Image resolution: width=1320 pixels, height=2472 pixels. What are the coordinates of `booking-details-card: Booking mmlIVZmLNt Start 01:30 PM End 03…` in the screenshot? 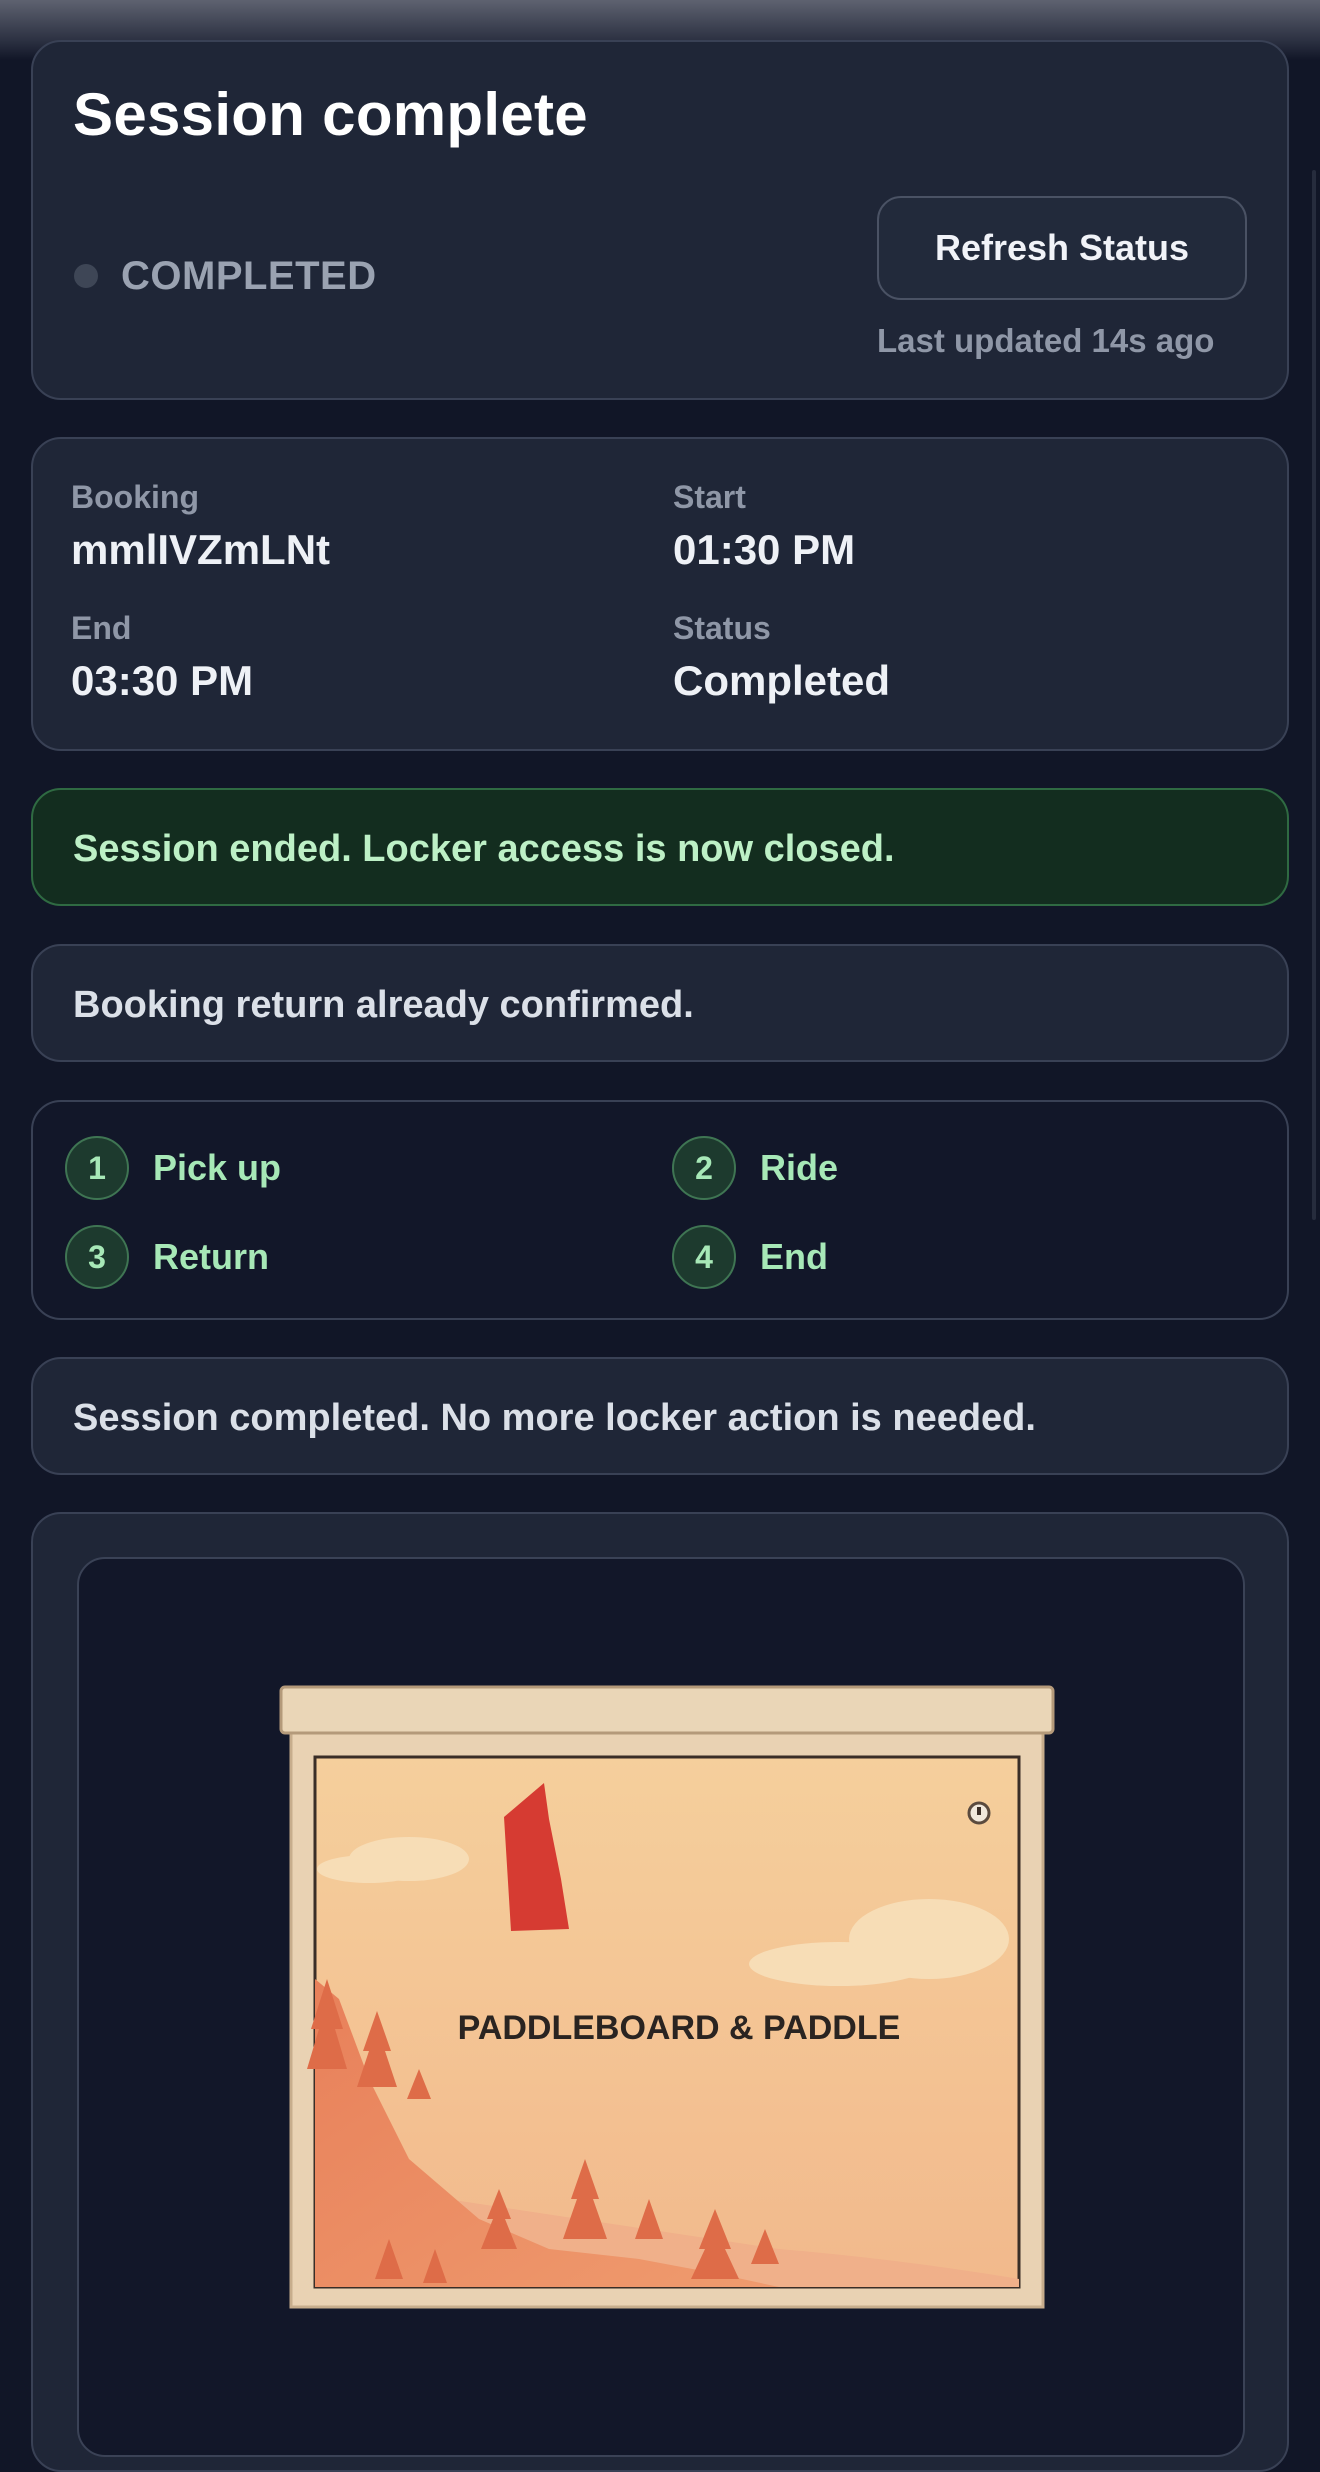 It's located at (660, 594).